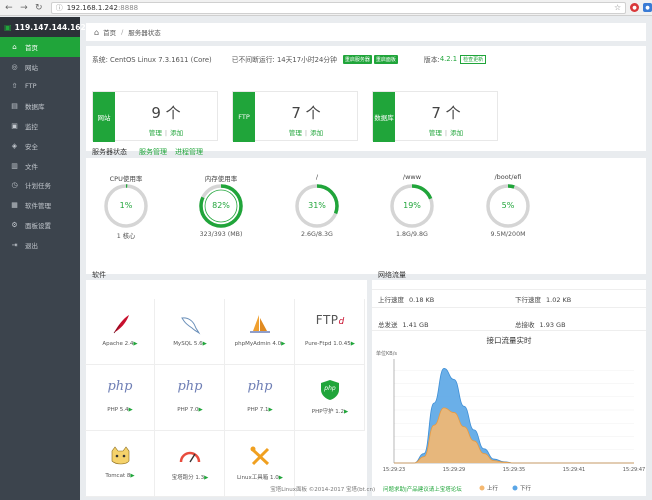 The image size is (652, 500). Describe the element at coordinates (14, 126) in the screenshot. I see `monitor-icon: ▣` at that location.